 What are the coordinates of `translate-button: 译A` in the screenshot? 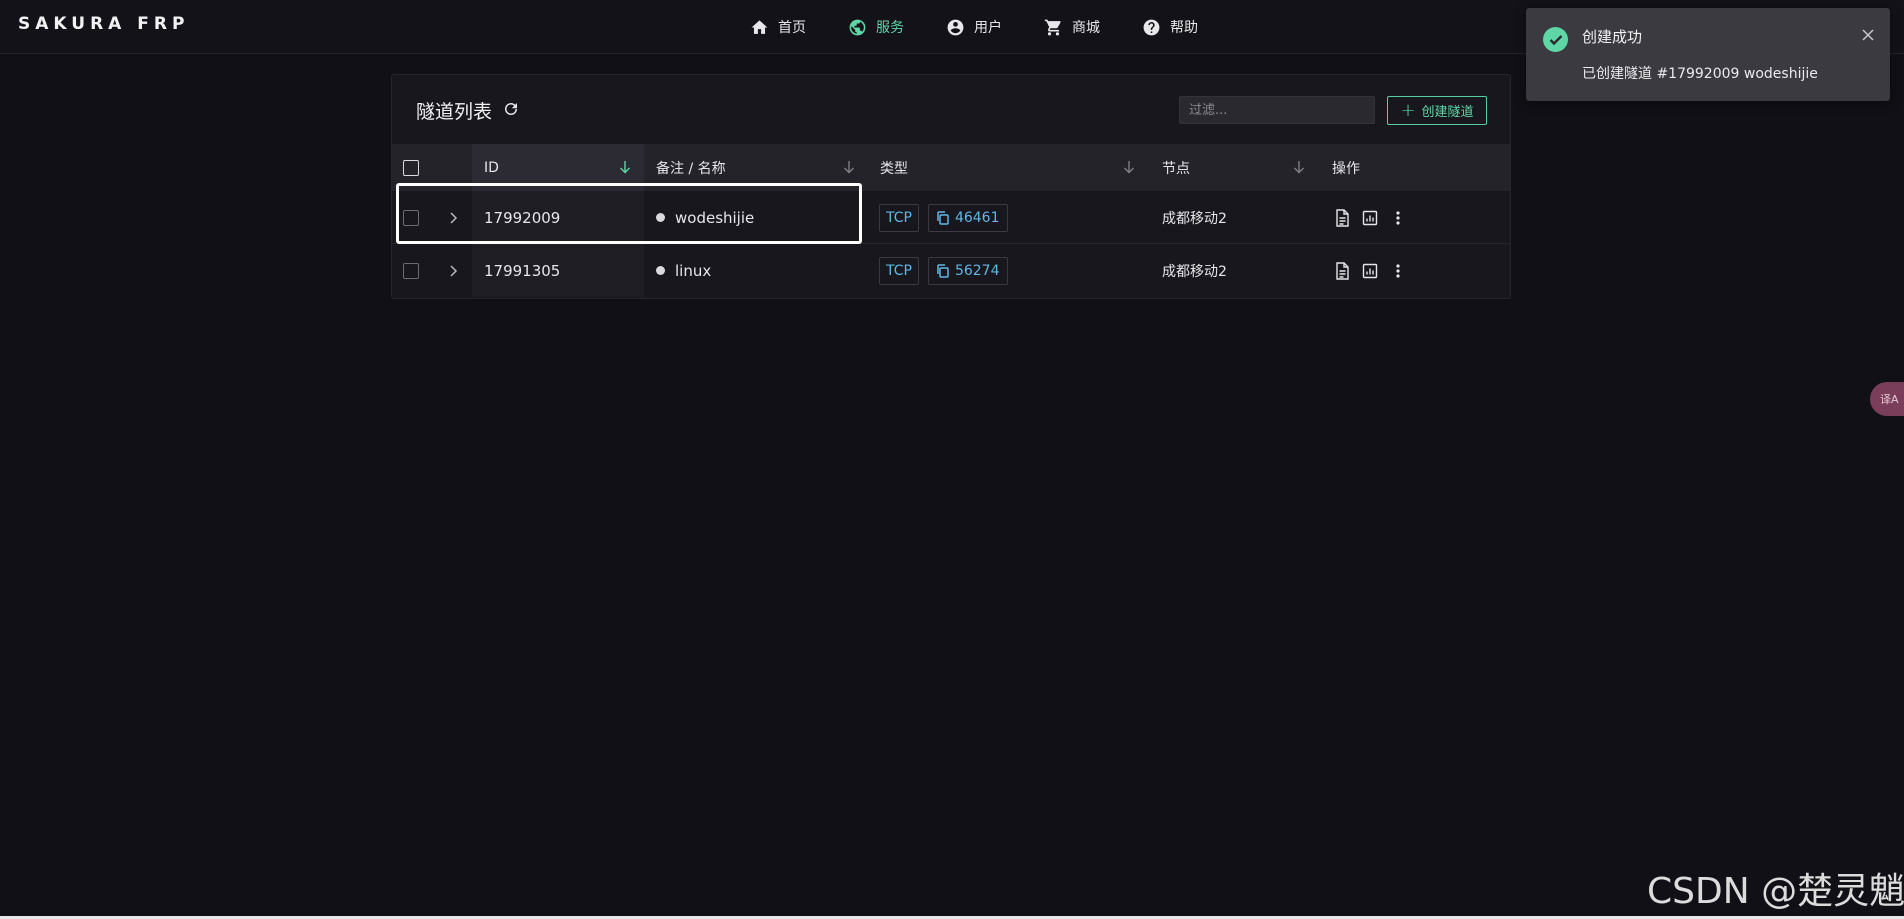 It's located at (1887, 399).